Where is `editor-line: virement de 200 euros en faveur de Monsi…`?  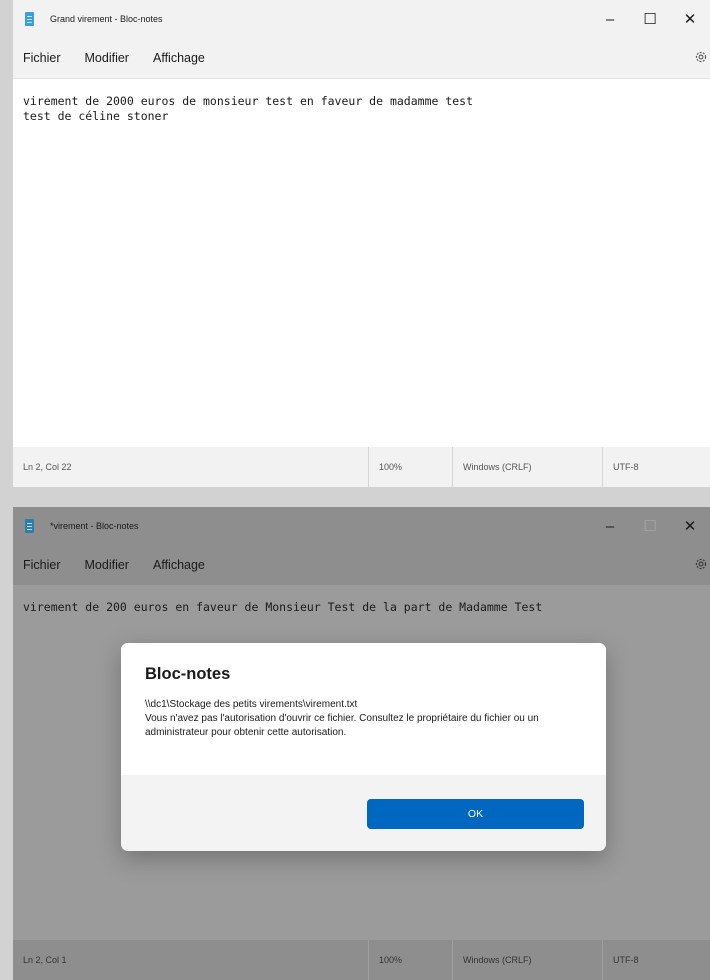
editor-line: virement de 200 euros en faveur de Monsi… is located at coordinates (283, 607).